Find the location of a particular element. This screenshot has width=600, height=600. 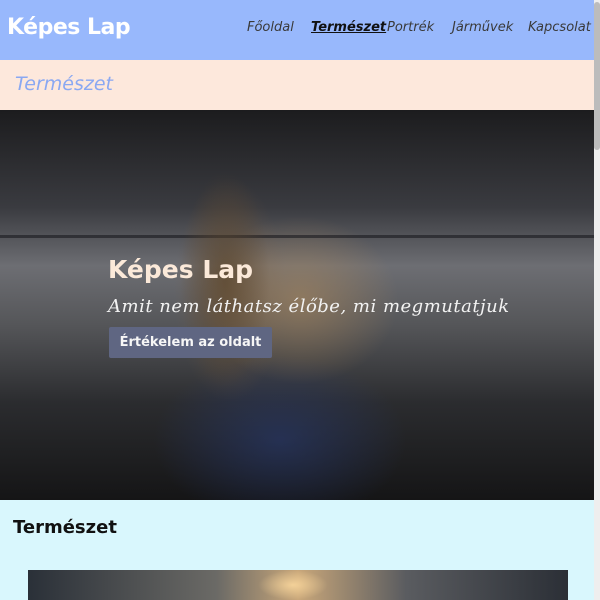

hero-title: Képes Lap is located at coordinates (181, 269).